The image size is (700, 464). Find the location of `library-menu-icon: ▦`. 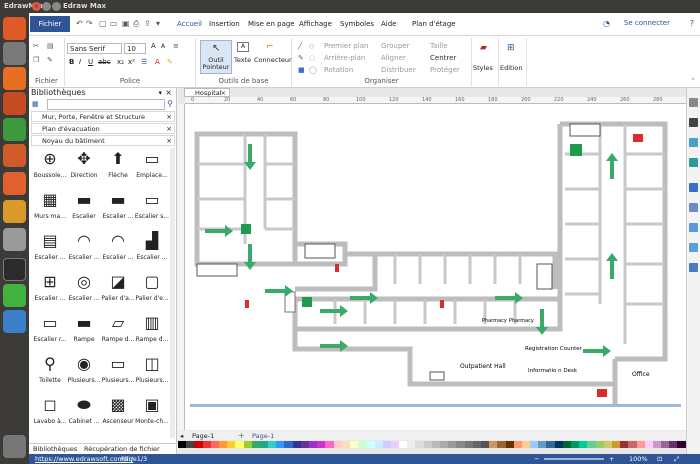

library-menu-icon: ▦ is located at coordinates (35, 104).